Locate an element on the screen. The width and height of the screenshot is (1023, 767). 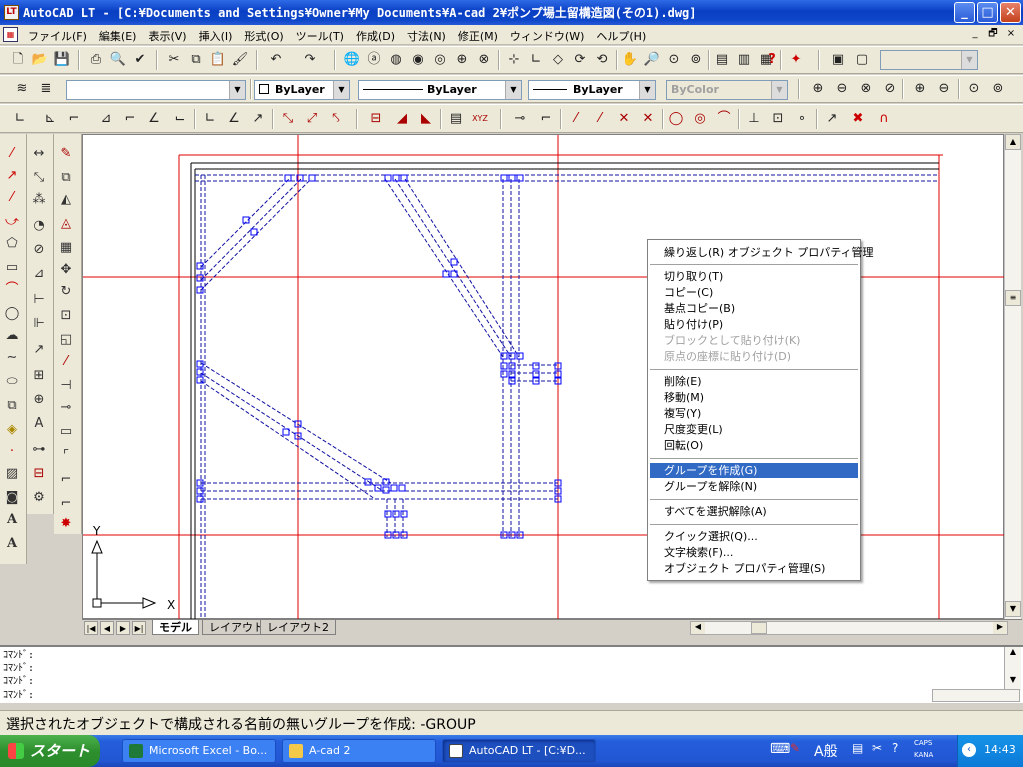
dim-radius-icon: ⊿ is located at coordinates (106, 119).